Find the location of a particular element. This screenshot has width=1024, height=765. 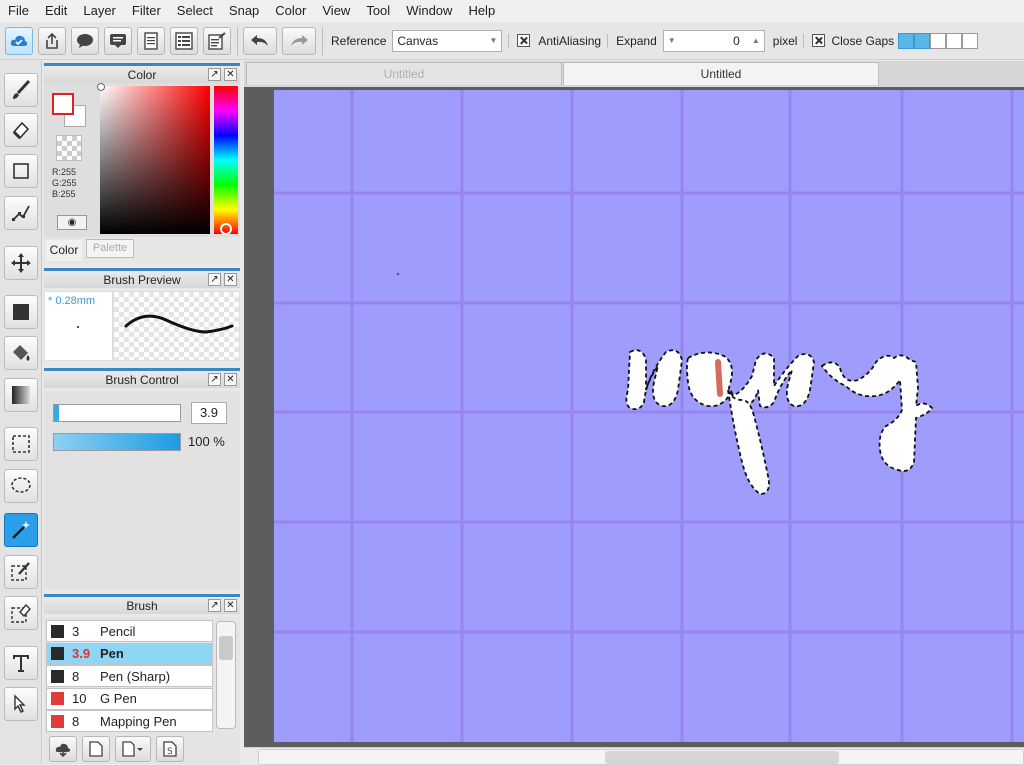

brush-list-item: 8 Mapping Pen is located at coordinates (129, 721).